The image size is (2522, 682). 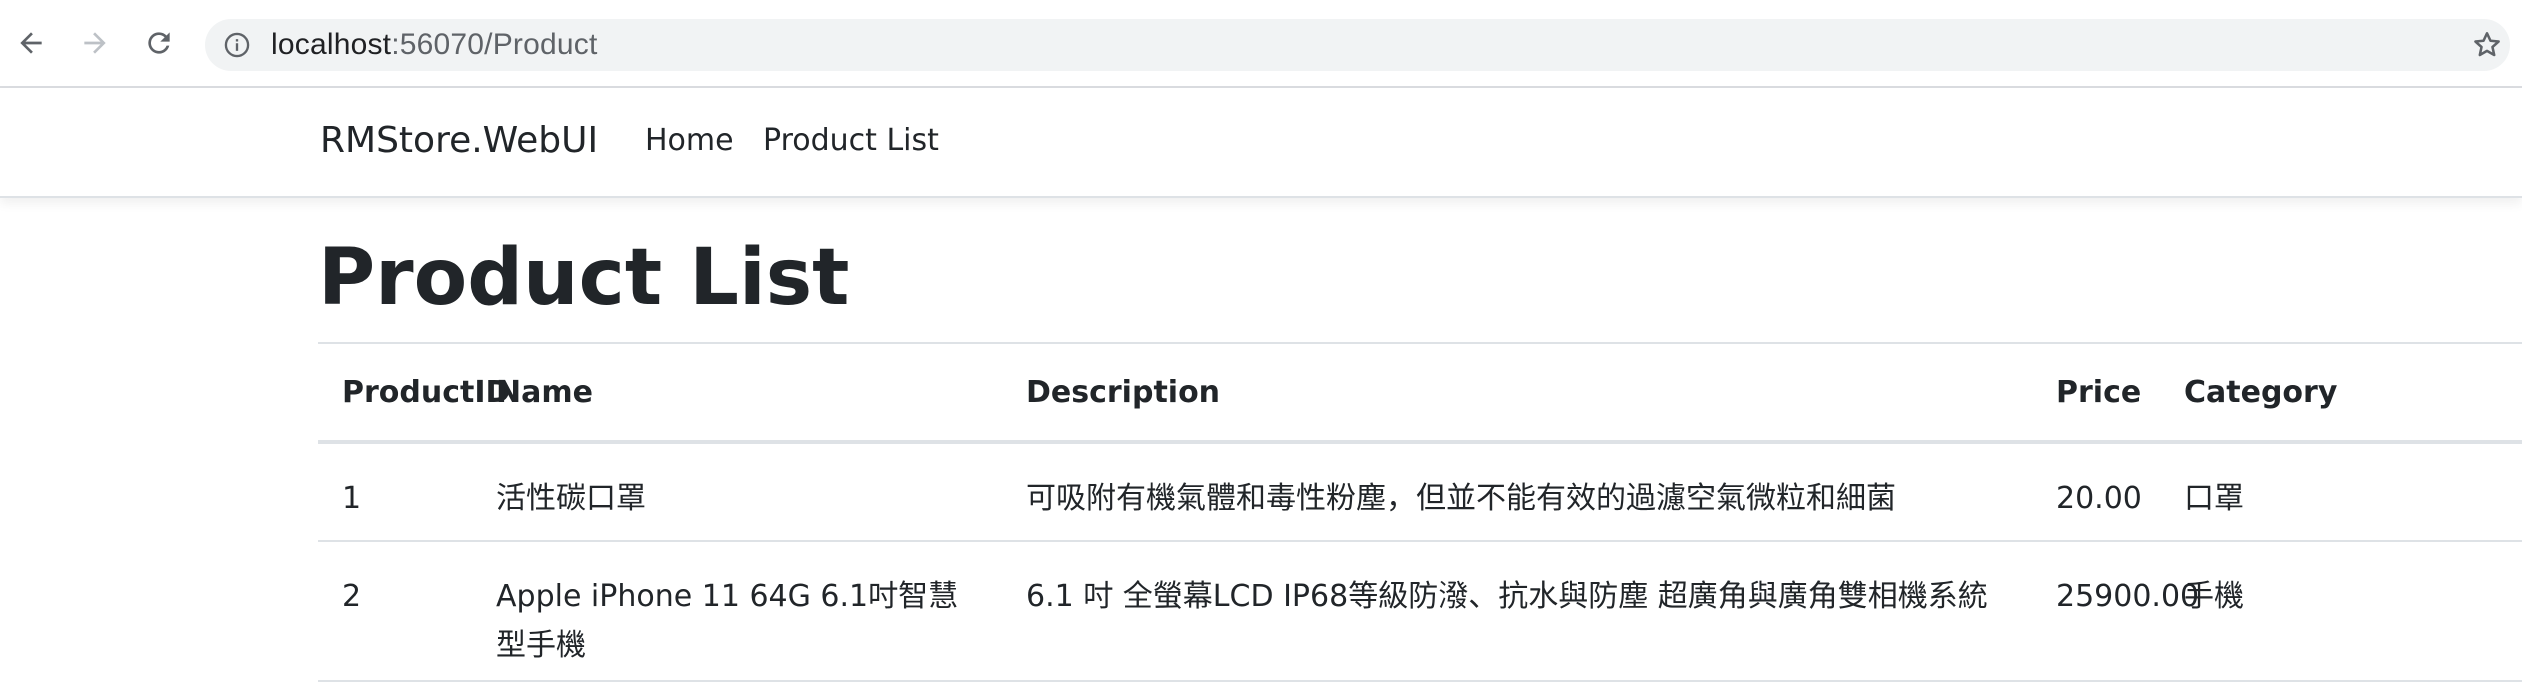 I want to click on column-header-category: Category, so click(x=2341, y=394).